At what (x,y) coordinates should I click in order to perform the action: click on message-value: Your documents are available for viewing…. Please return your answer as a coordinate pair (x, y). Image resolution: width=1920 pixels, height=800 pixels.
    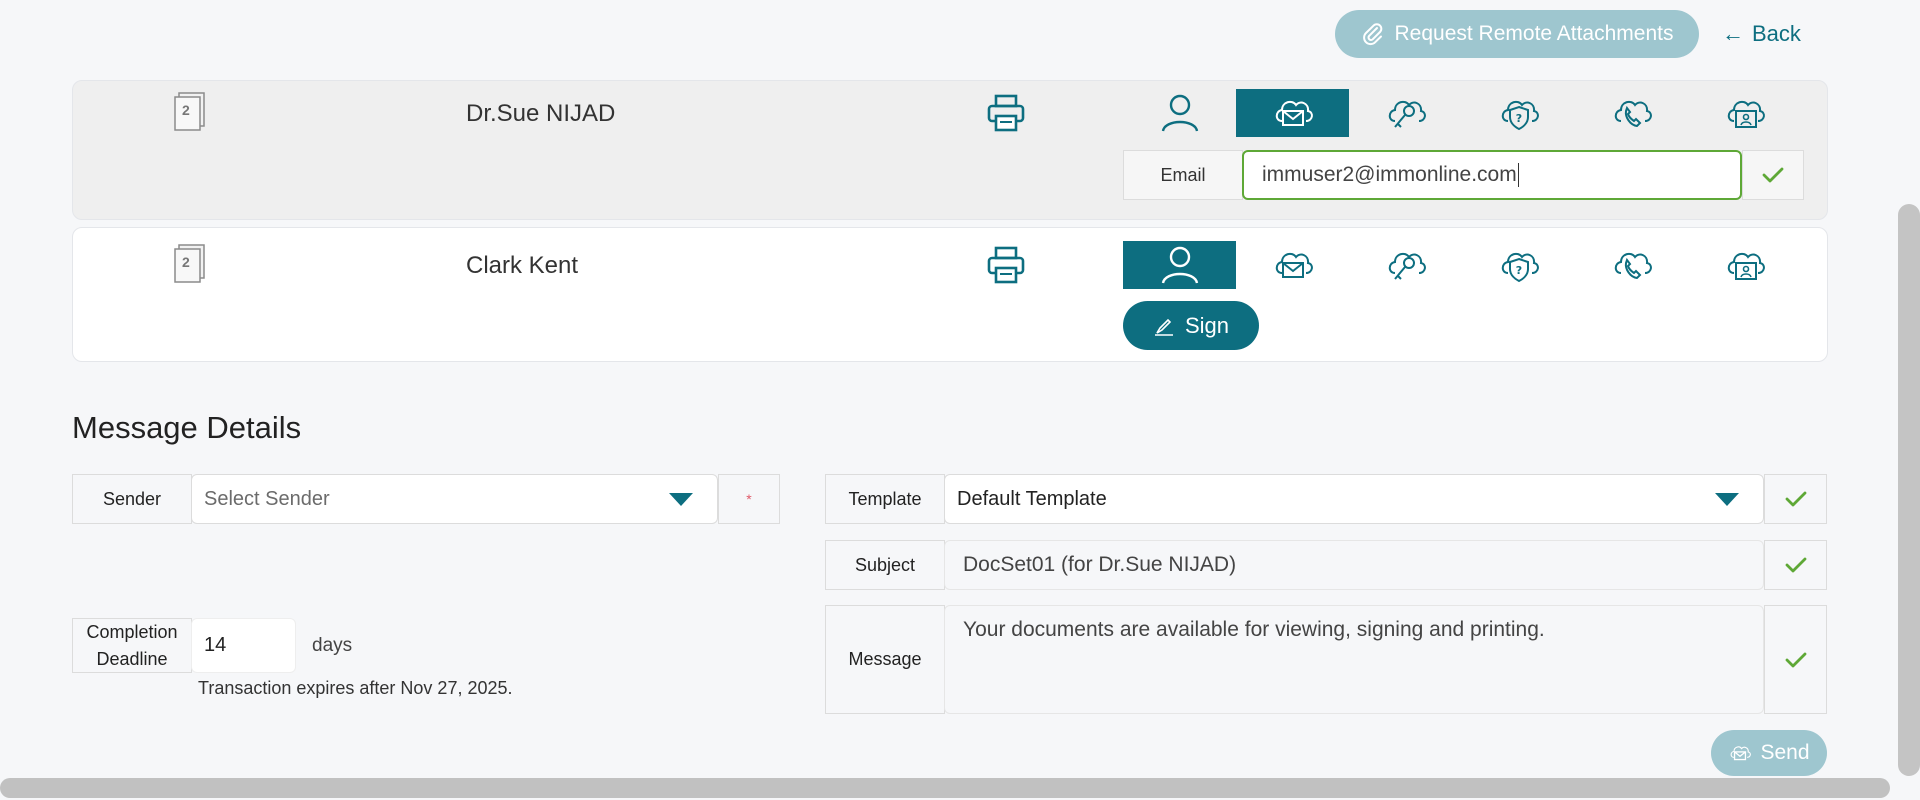
    Looking at the image, I should click on (1254, 629).